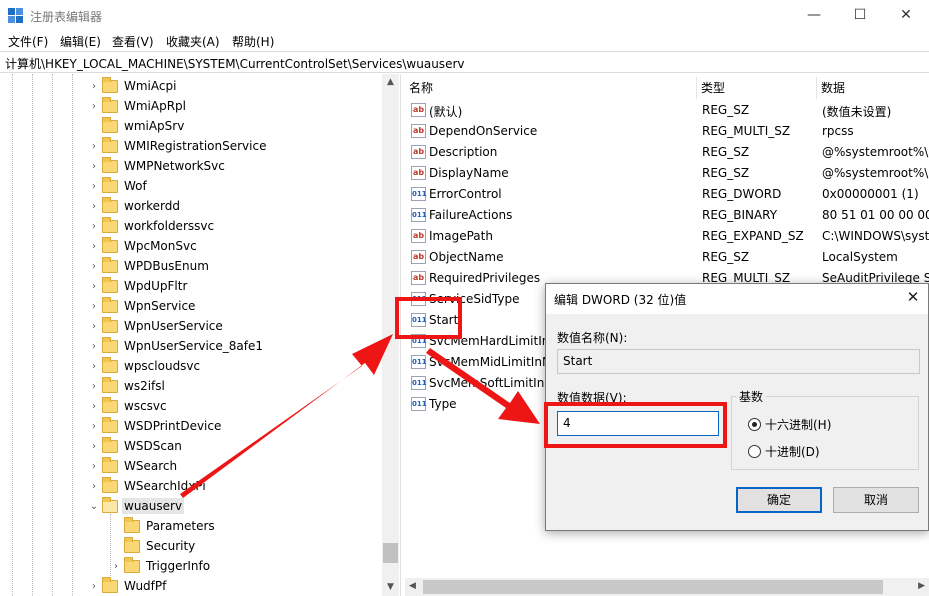 The height and width of the screenshot is (596, 929). What do you see at coordinates (163, 526) in the screenshot?
I see `tree-item: Parameters` at bounding box center [163, 526].